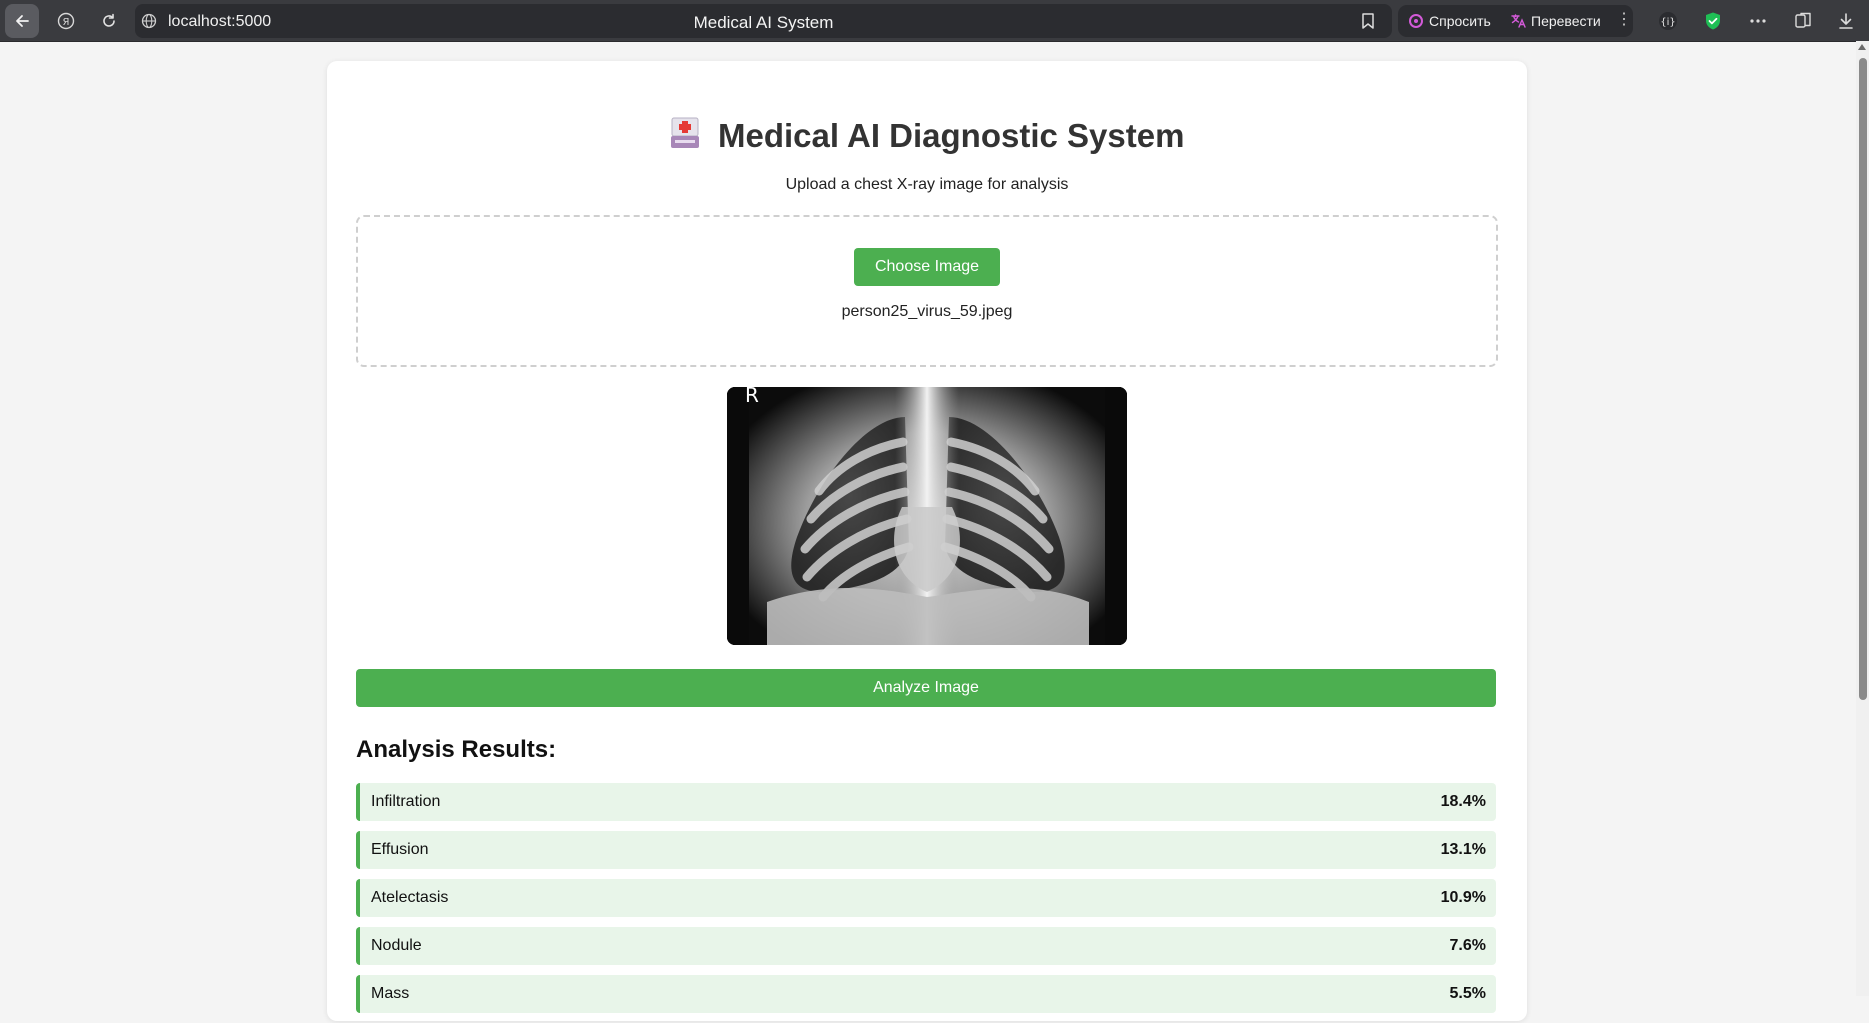 The image size is (1869, 1023). I want to click on reload-icon, so click(109, 20).